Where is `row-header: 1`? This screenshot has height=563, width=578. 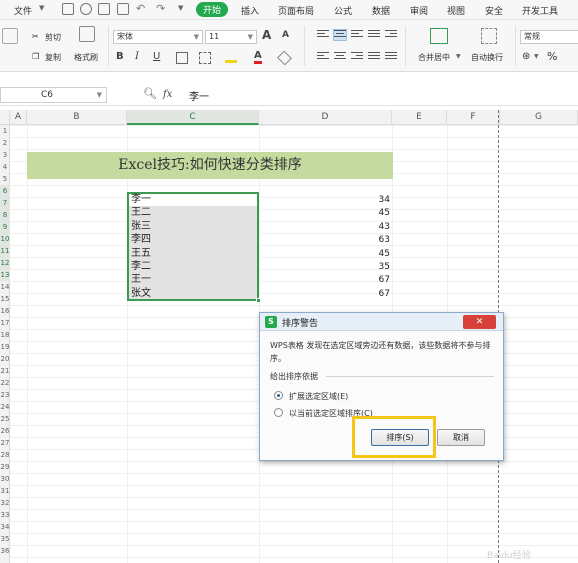
row-header: 1 is located at coordinates (5, 131).